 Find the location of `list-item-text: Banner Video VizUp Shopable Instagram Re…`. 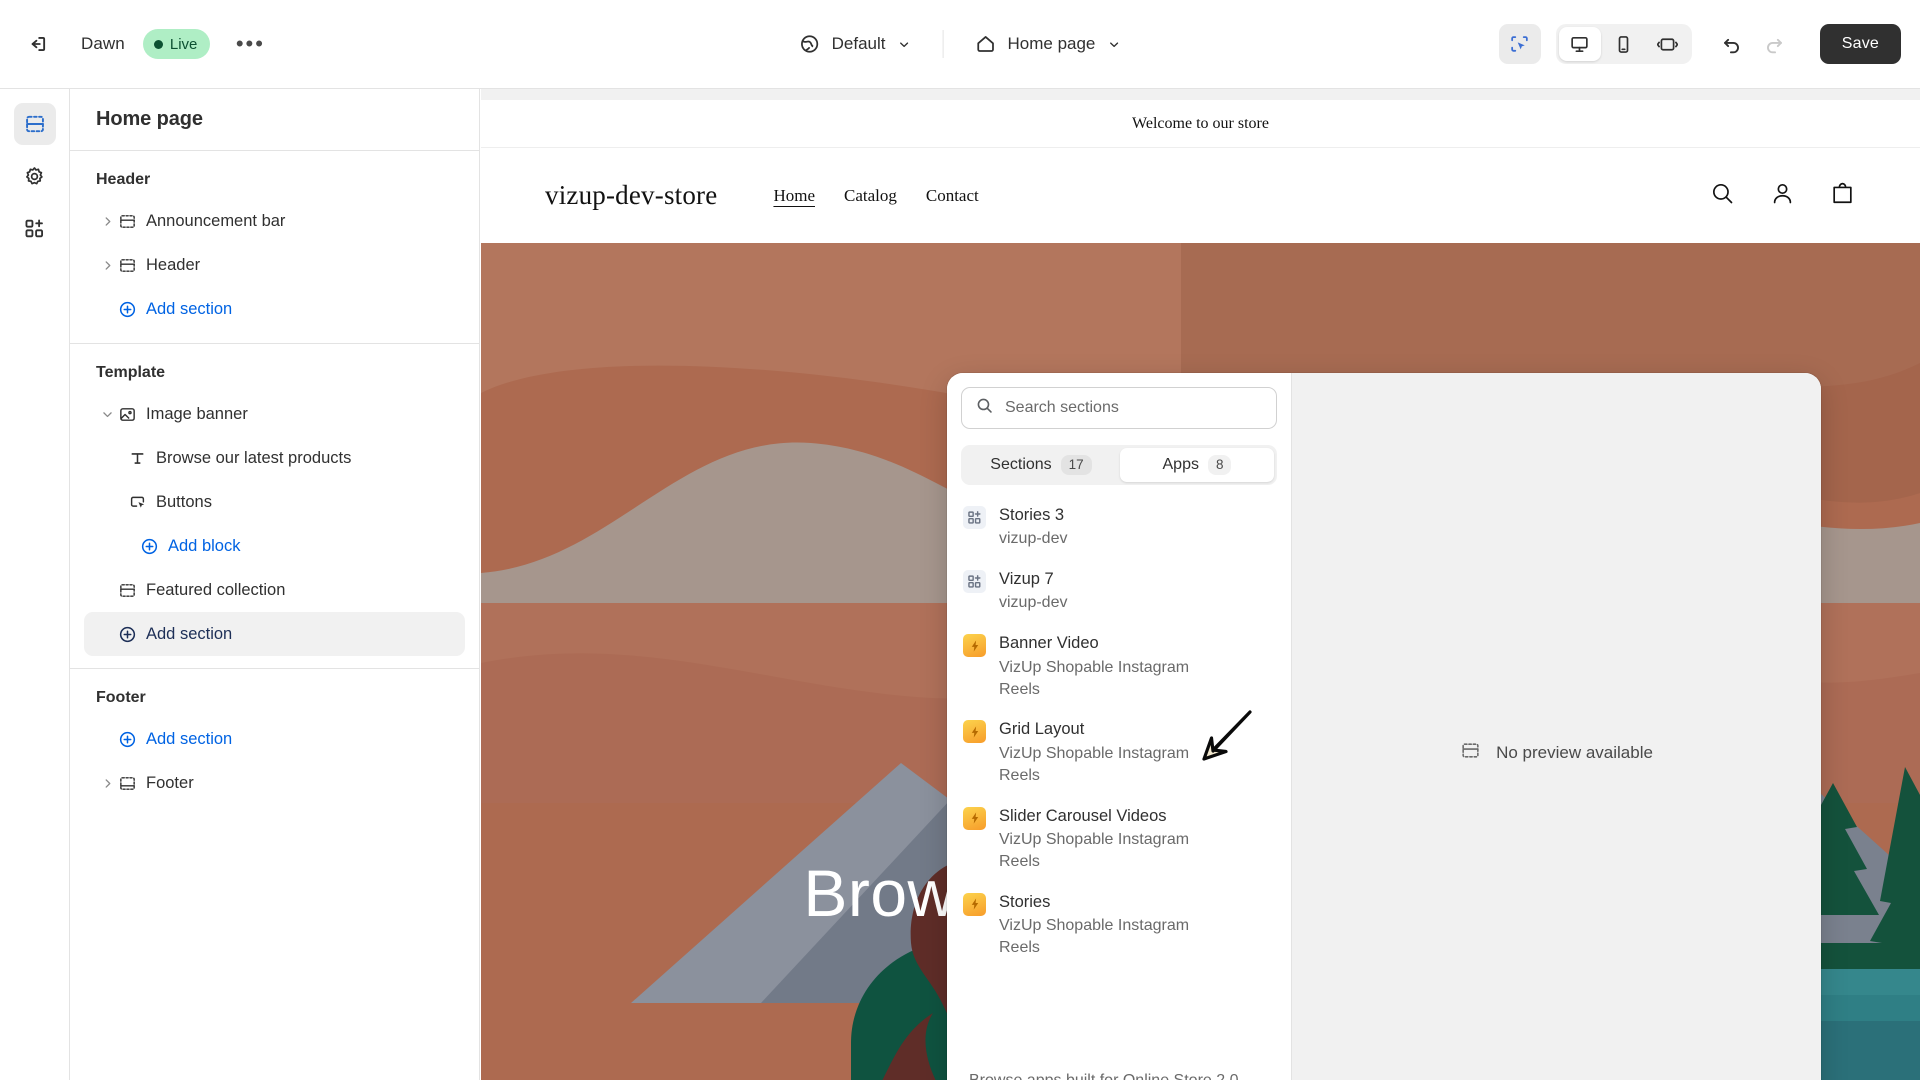

list-item-text: Banner Video VizUp Shopable Instagram Re… is located at coordinates (1115, 666).